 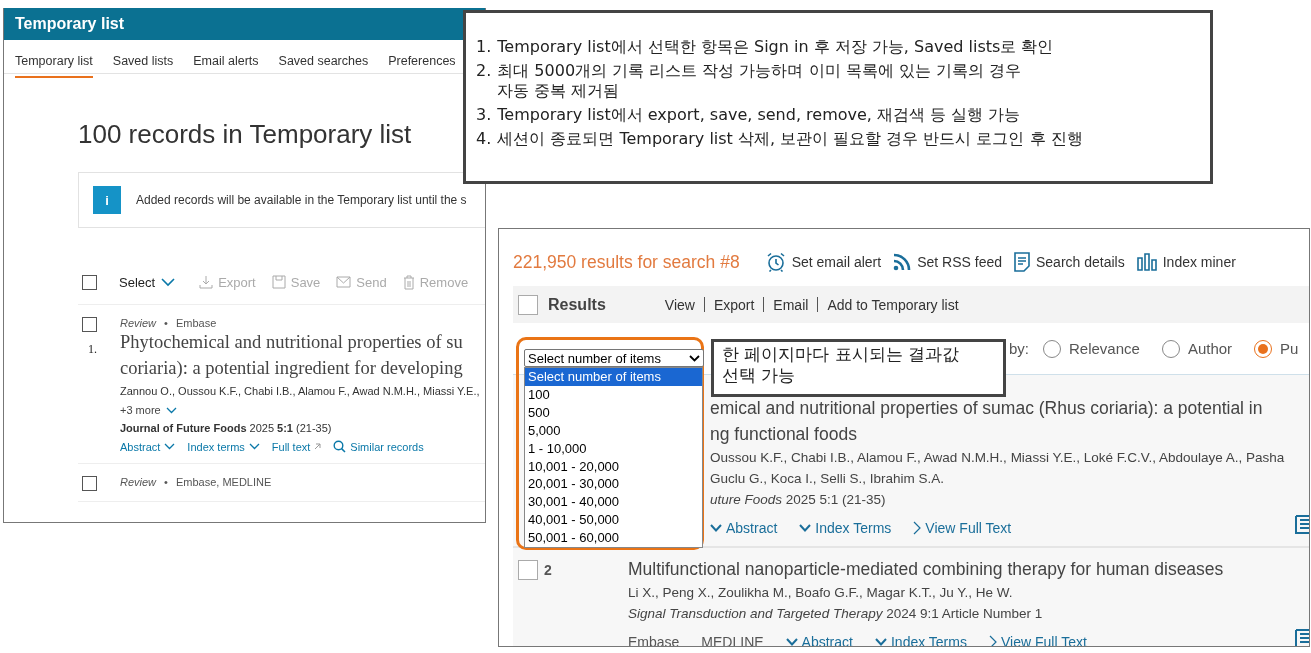 I want to click on info-text: Added records will be available in the Temporary list until the s, so click(x=301, y=200).